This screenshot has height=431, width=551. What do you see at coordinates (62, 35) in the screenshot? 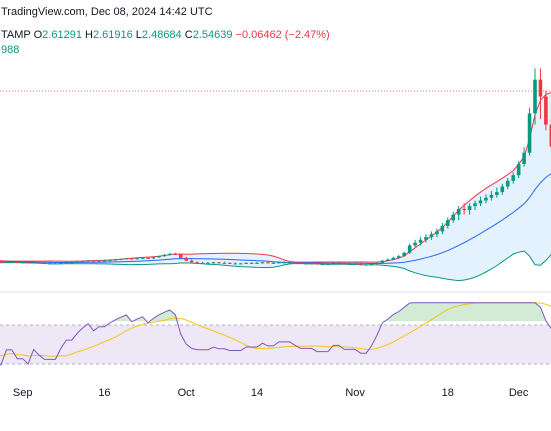
I see `open-value: 2.61291` at bounding box center [62, 35].